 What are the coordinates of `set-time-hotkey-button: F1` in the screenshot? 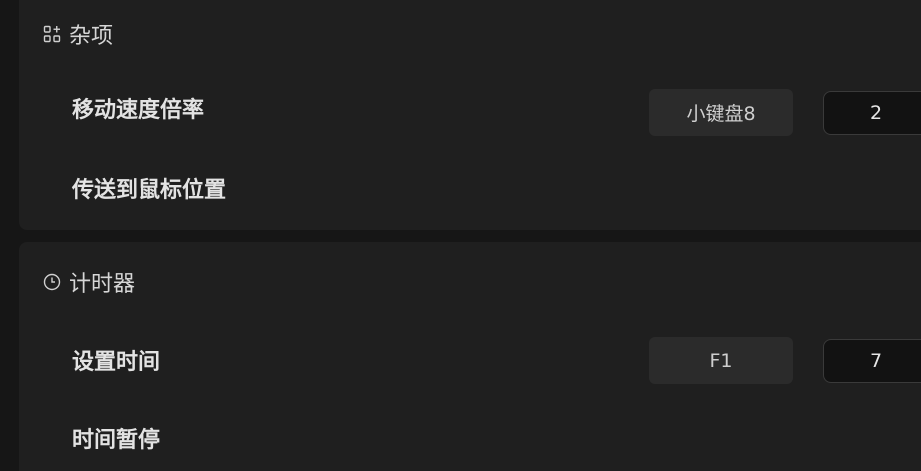 It's located at (721, 360).